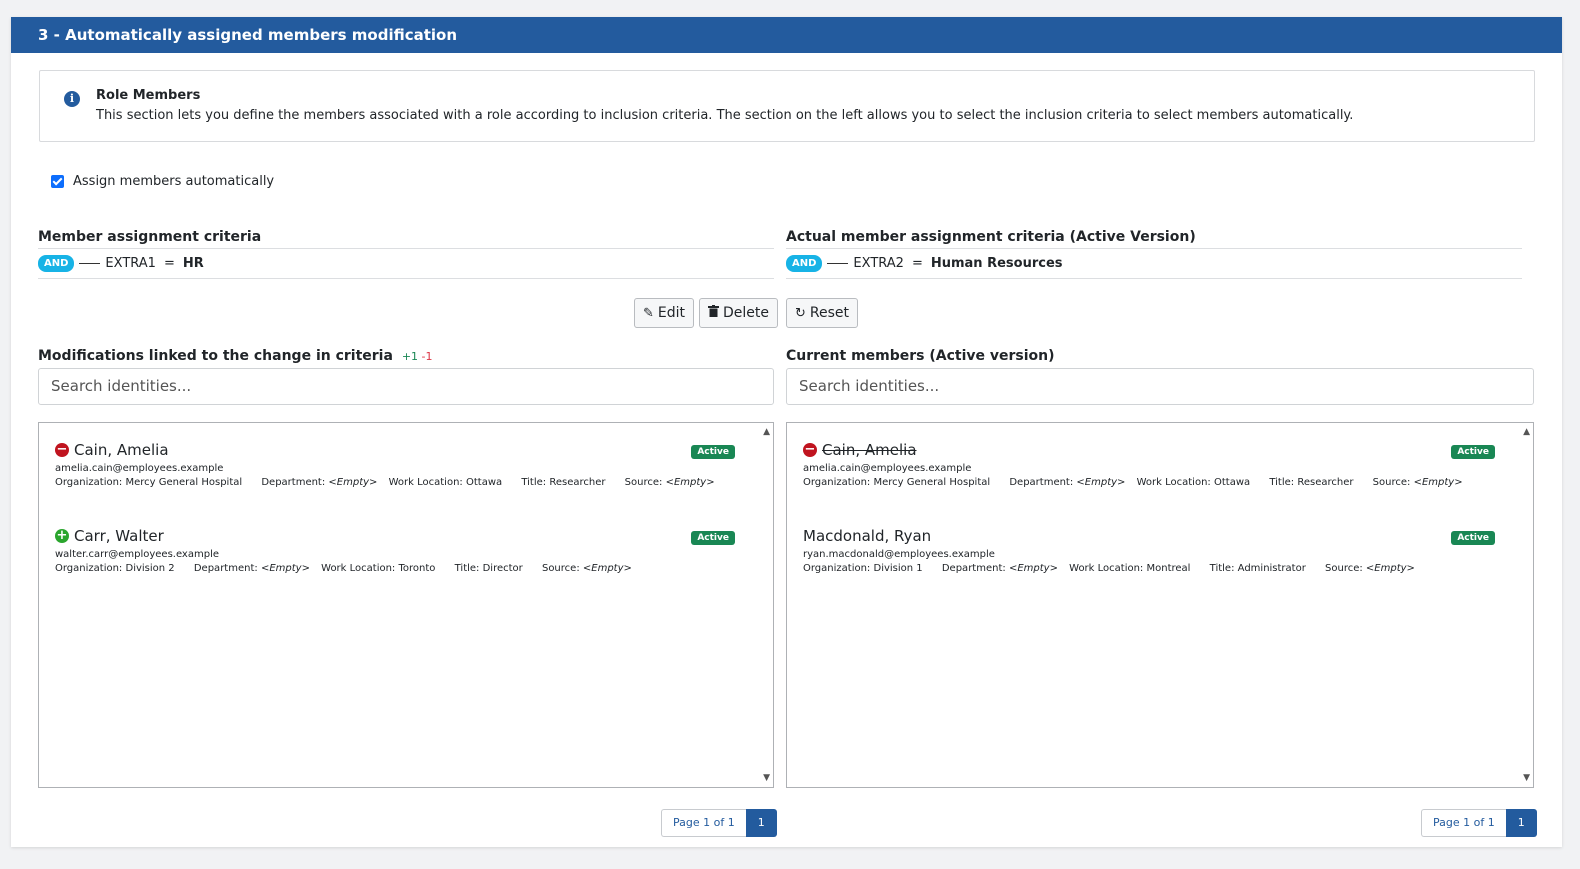 The image size is (1580, 869). Describe the element at coordinates (1168, 568) in the screenshot. I see `loc-value: Montreal` at that location.